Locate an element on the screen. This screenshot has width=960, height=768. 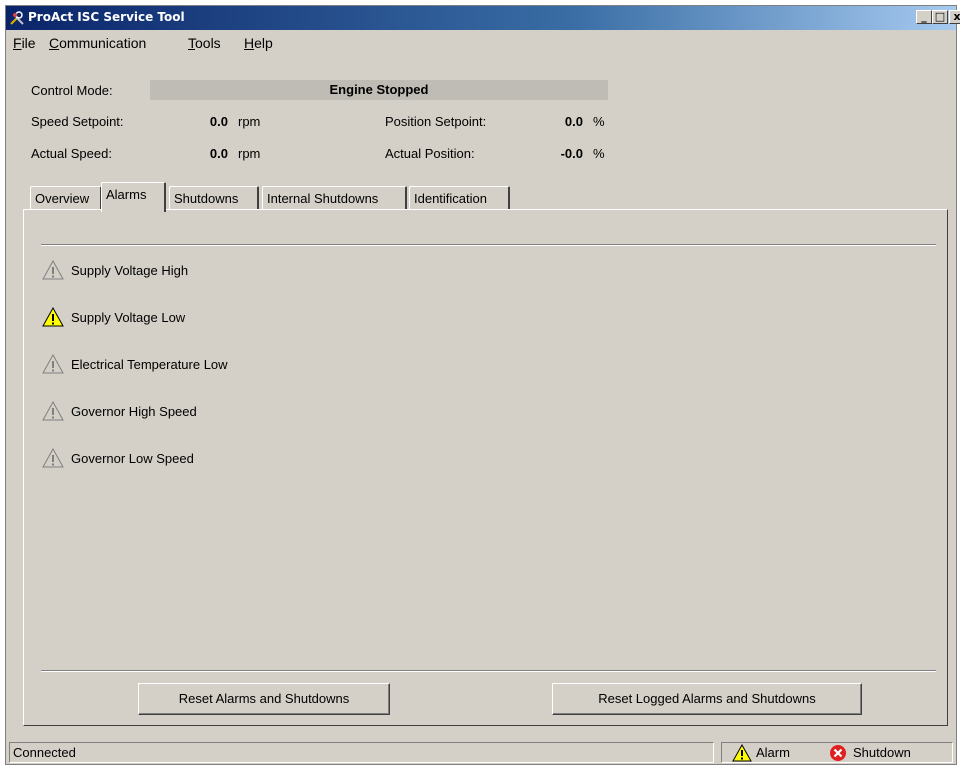
actual-position-unit: % is located at coordinates (599, 153).